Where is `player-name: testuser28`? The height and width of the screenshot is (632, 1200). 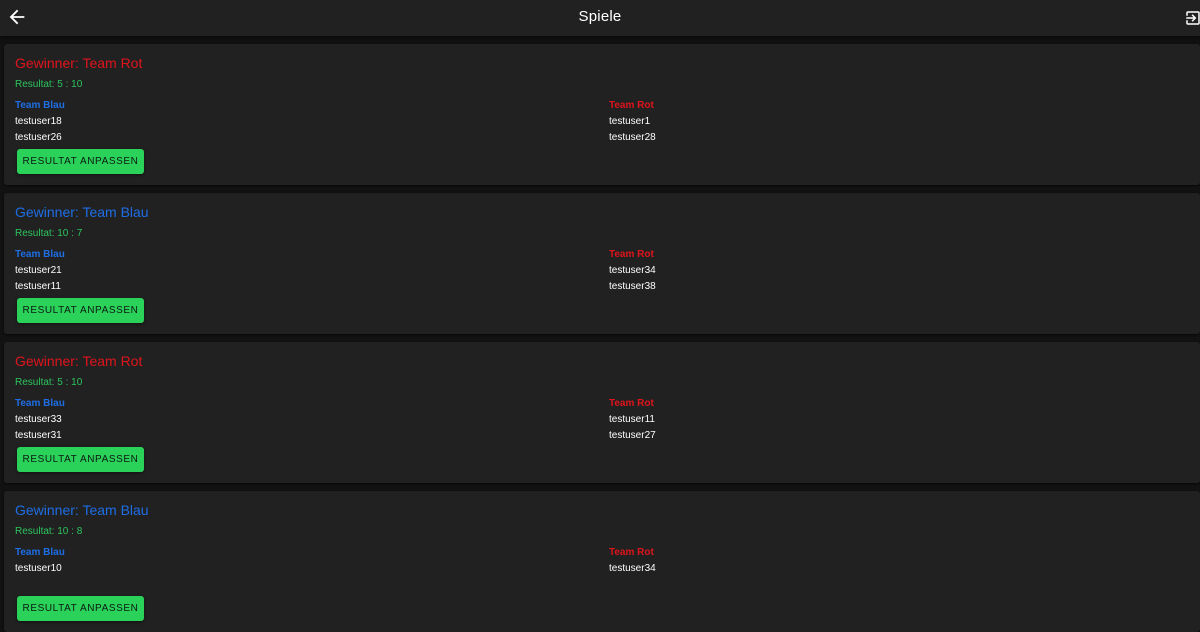 player-name: testuser28 is located at coordinates (632, 137).